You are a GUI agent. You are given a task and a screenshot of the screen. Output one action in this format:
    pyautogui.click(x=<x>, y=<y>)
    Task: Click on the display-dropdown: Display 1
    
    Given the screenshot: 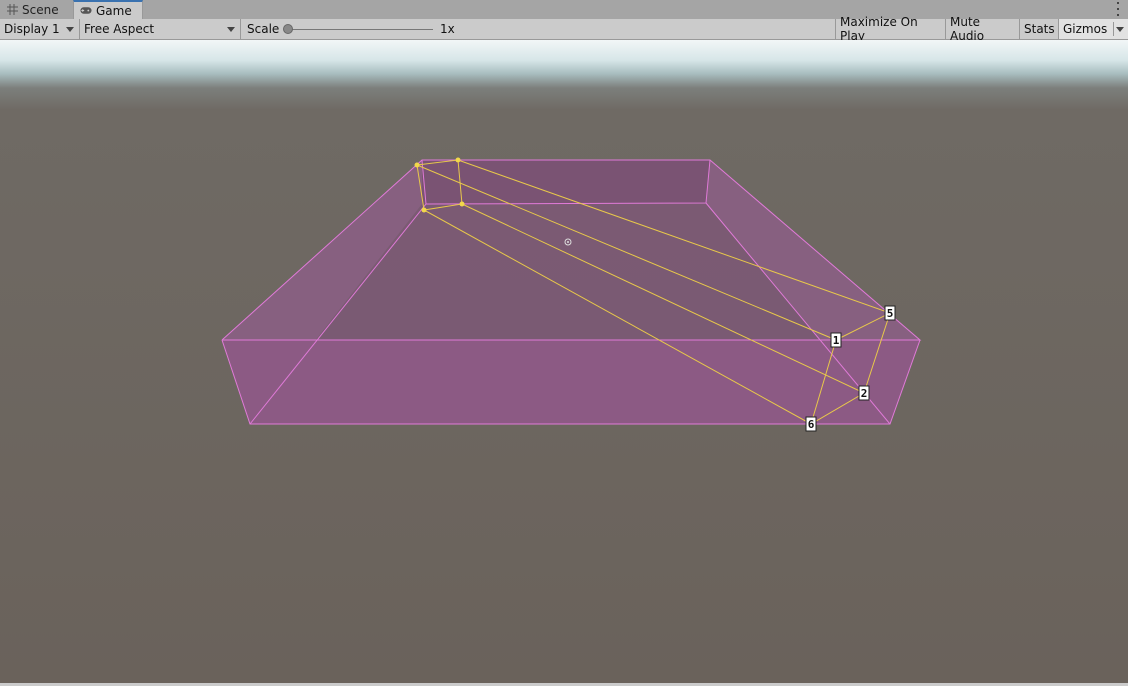 What is the action you would take?
    pyautogui.click(x=40, y=29)
    